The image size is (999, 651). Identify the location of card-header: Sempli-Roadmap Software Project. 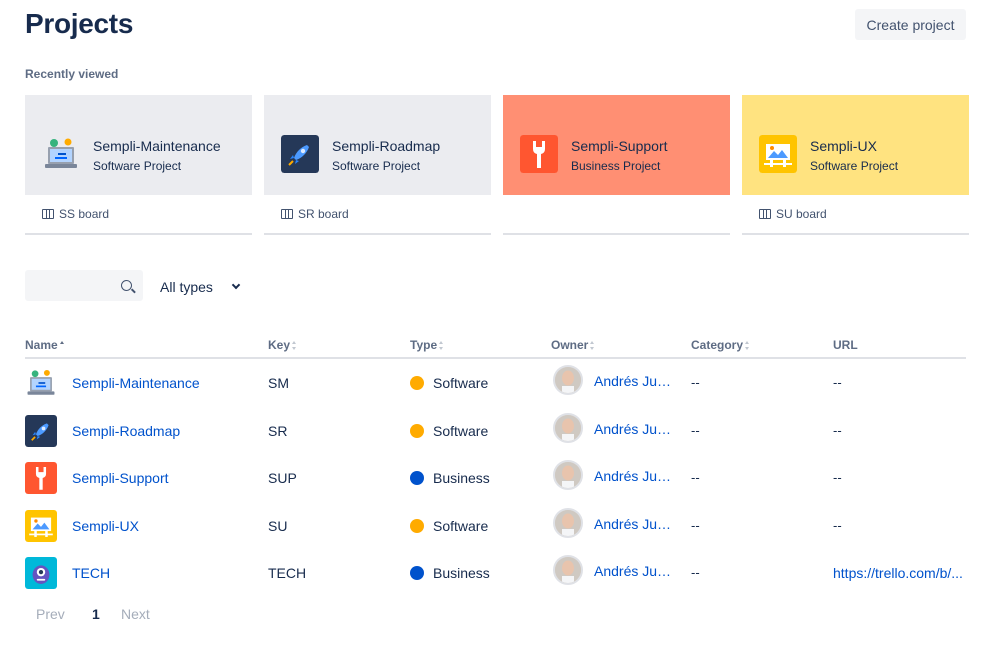
(377, 145).